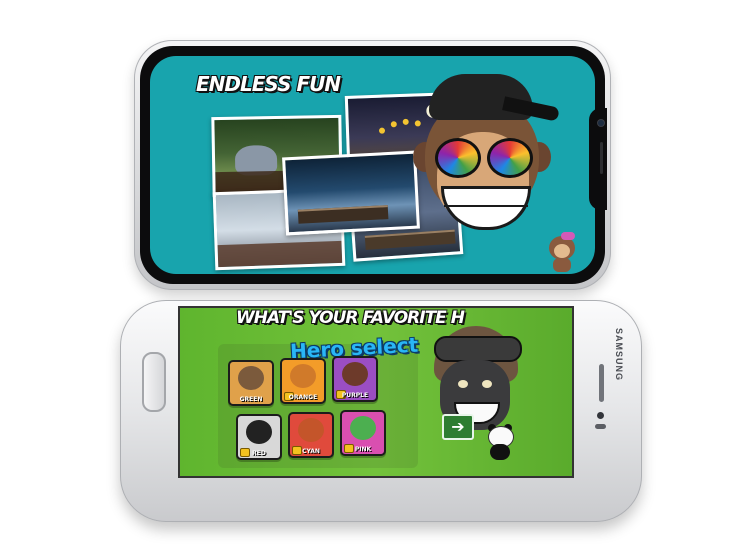 Image resolution: width=742 pixels, height=544 pixels. Describe the element at coordinates (483, 157) in the screenshot. I see `cool-monkey-mascot` at that location.